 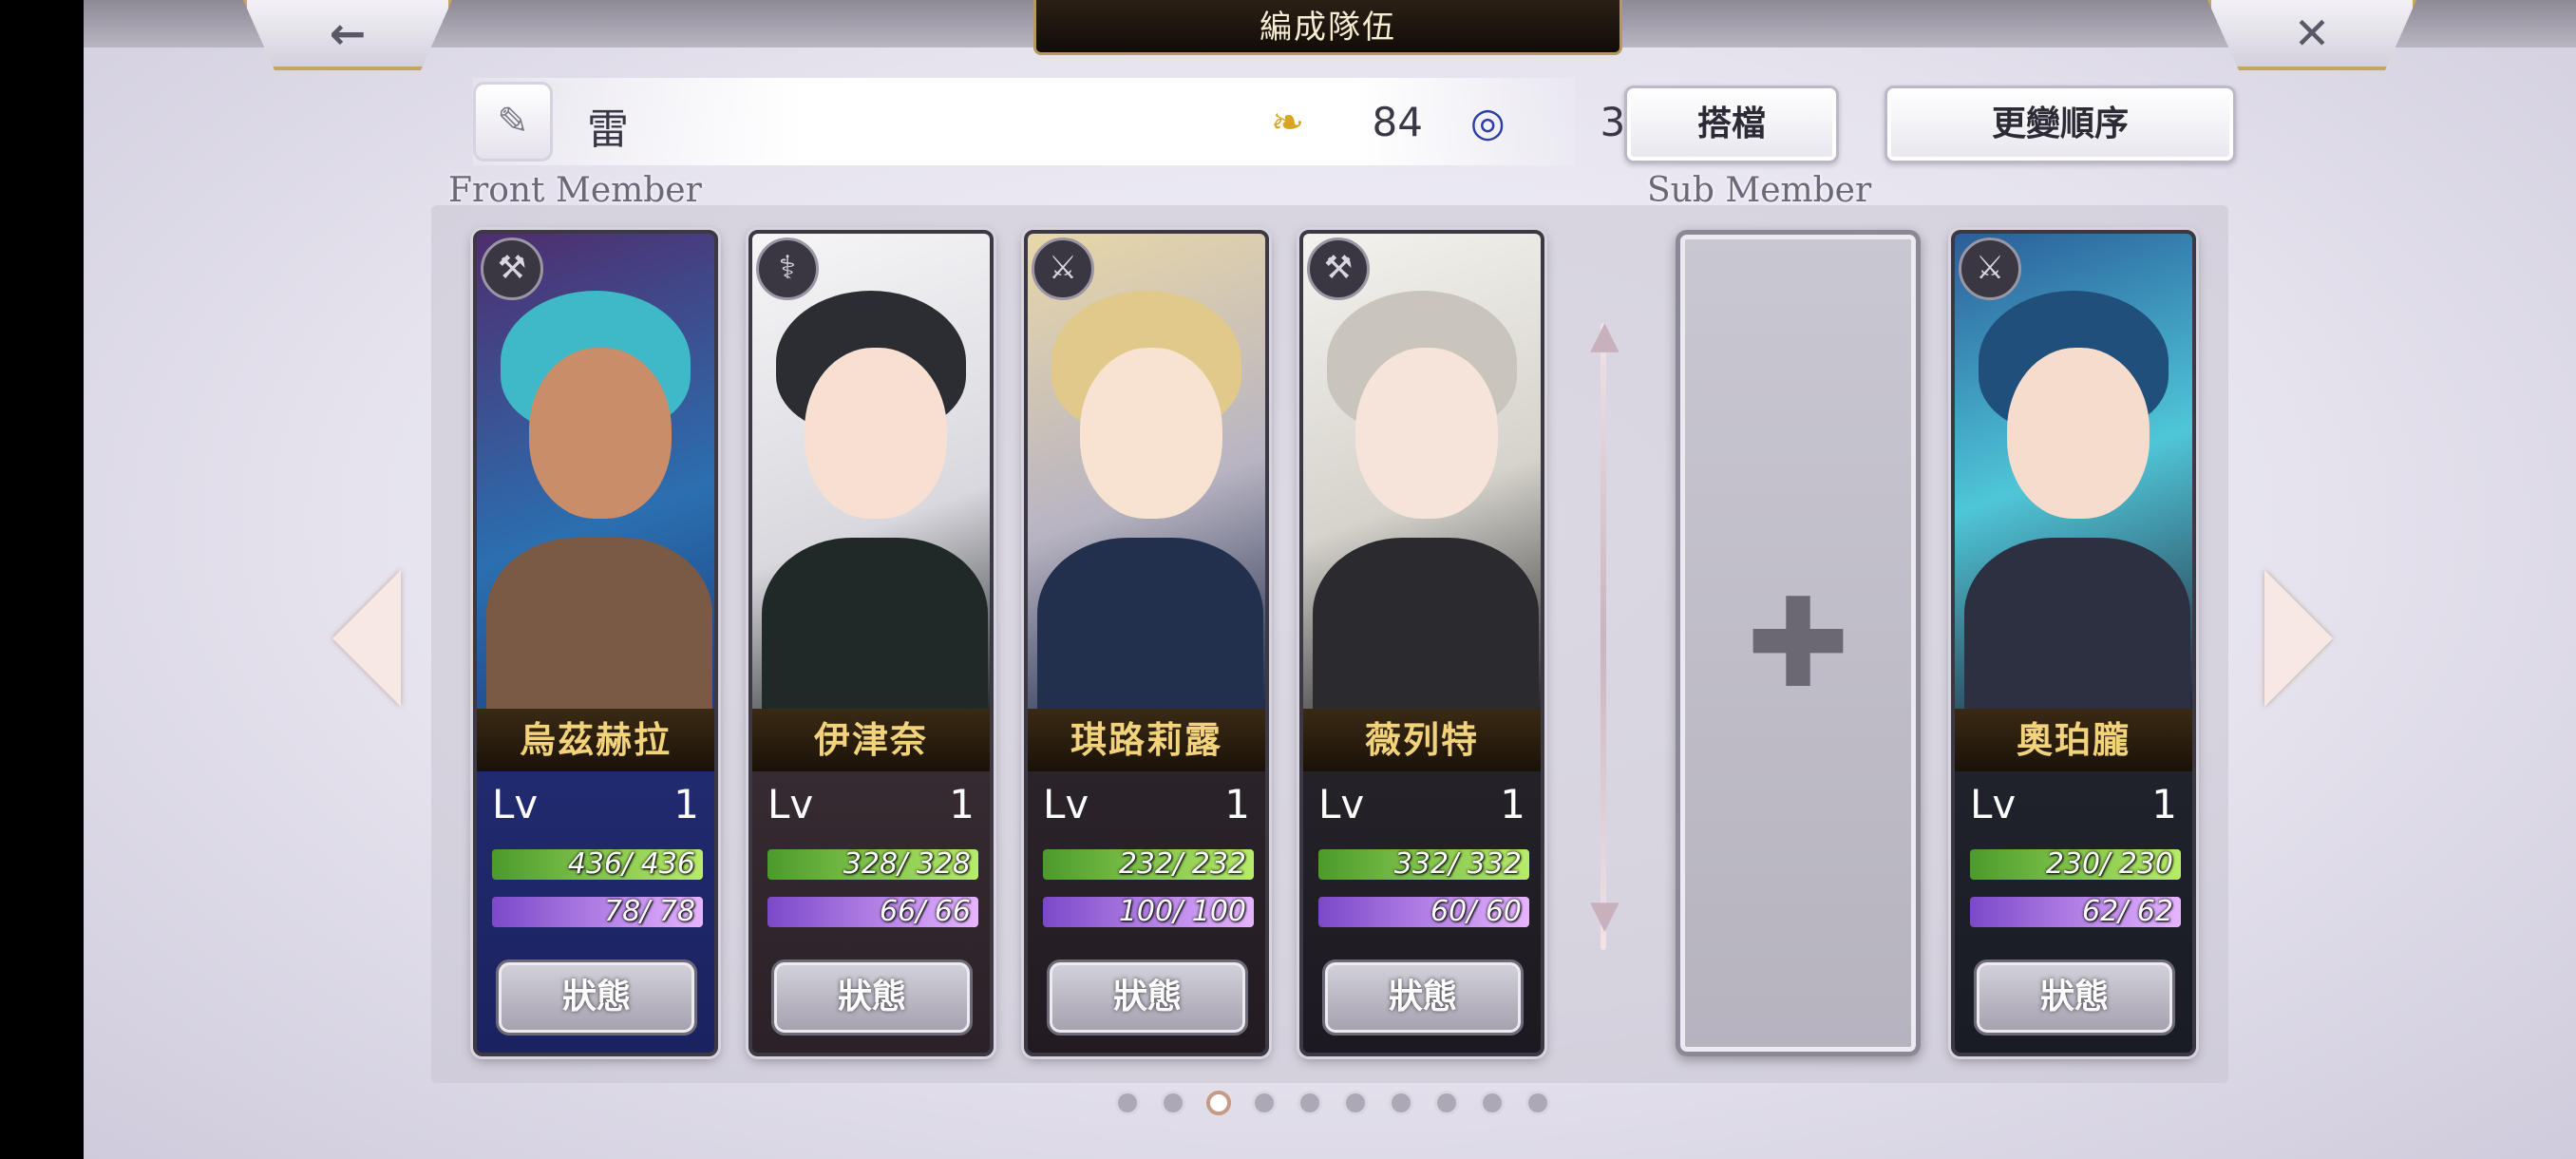 I want to click on next-page-arrow, so click(x=2298, y=638).